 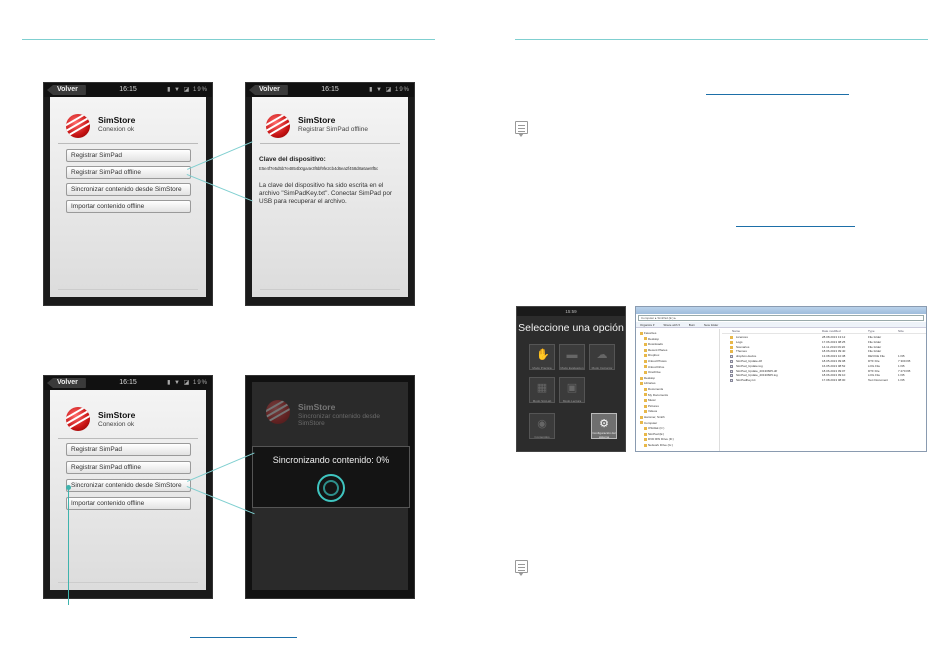 I want to click on tile-instructor-mode: ☁ Modo Instructor, so click(x=602, y=357).